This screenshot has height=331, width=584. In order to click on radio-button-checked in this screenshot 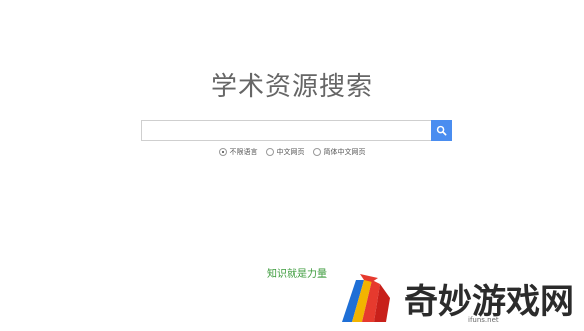, I will do `click(222, 152)`.